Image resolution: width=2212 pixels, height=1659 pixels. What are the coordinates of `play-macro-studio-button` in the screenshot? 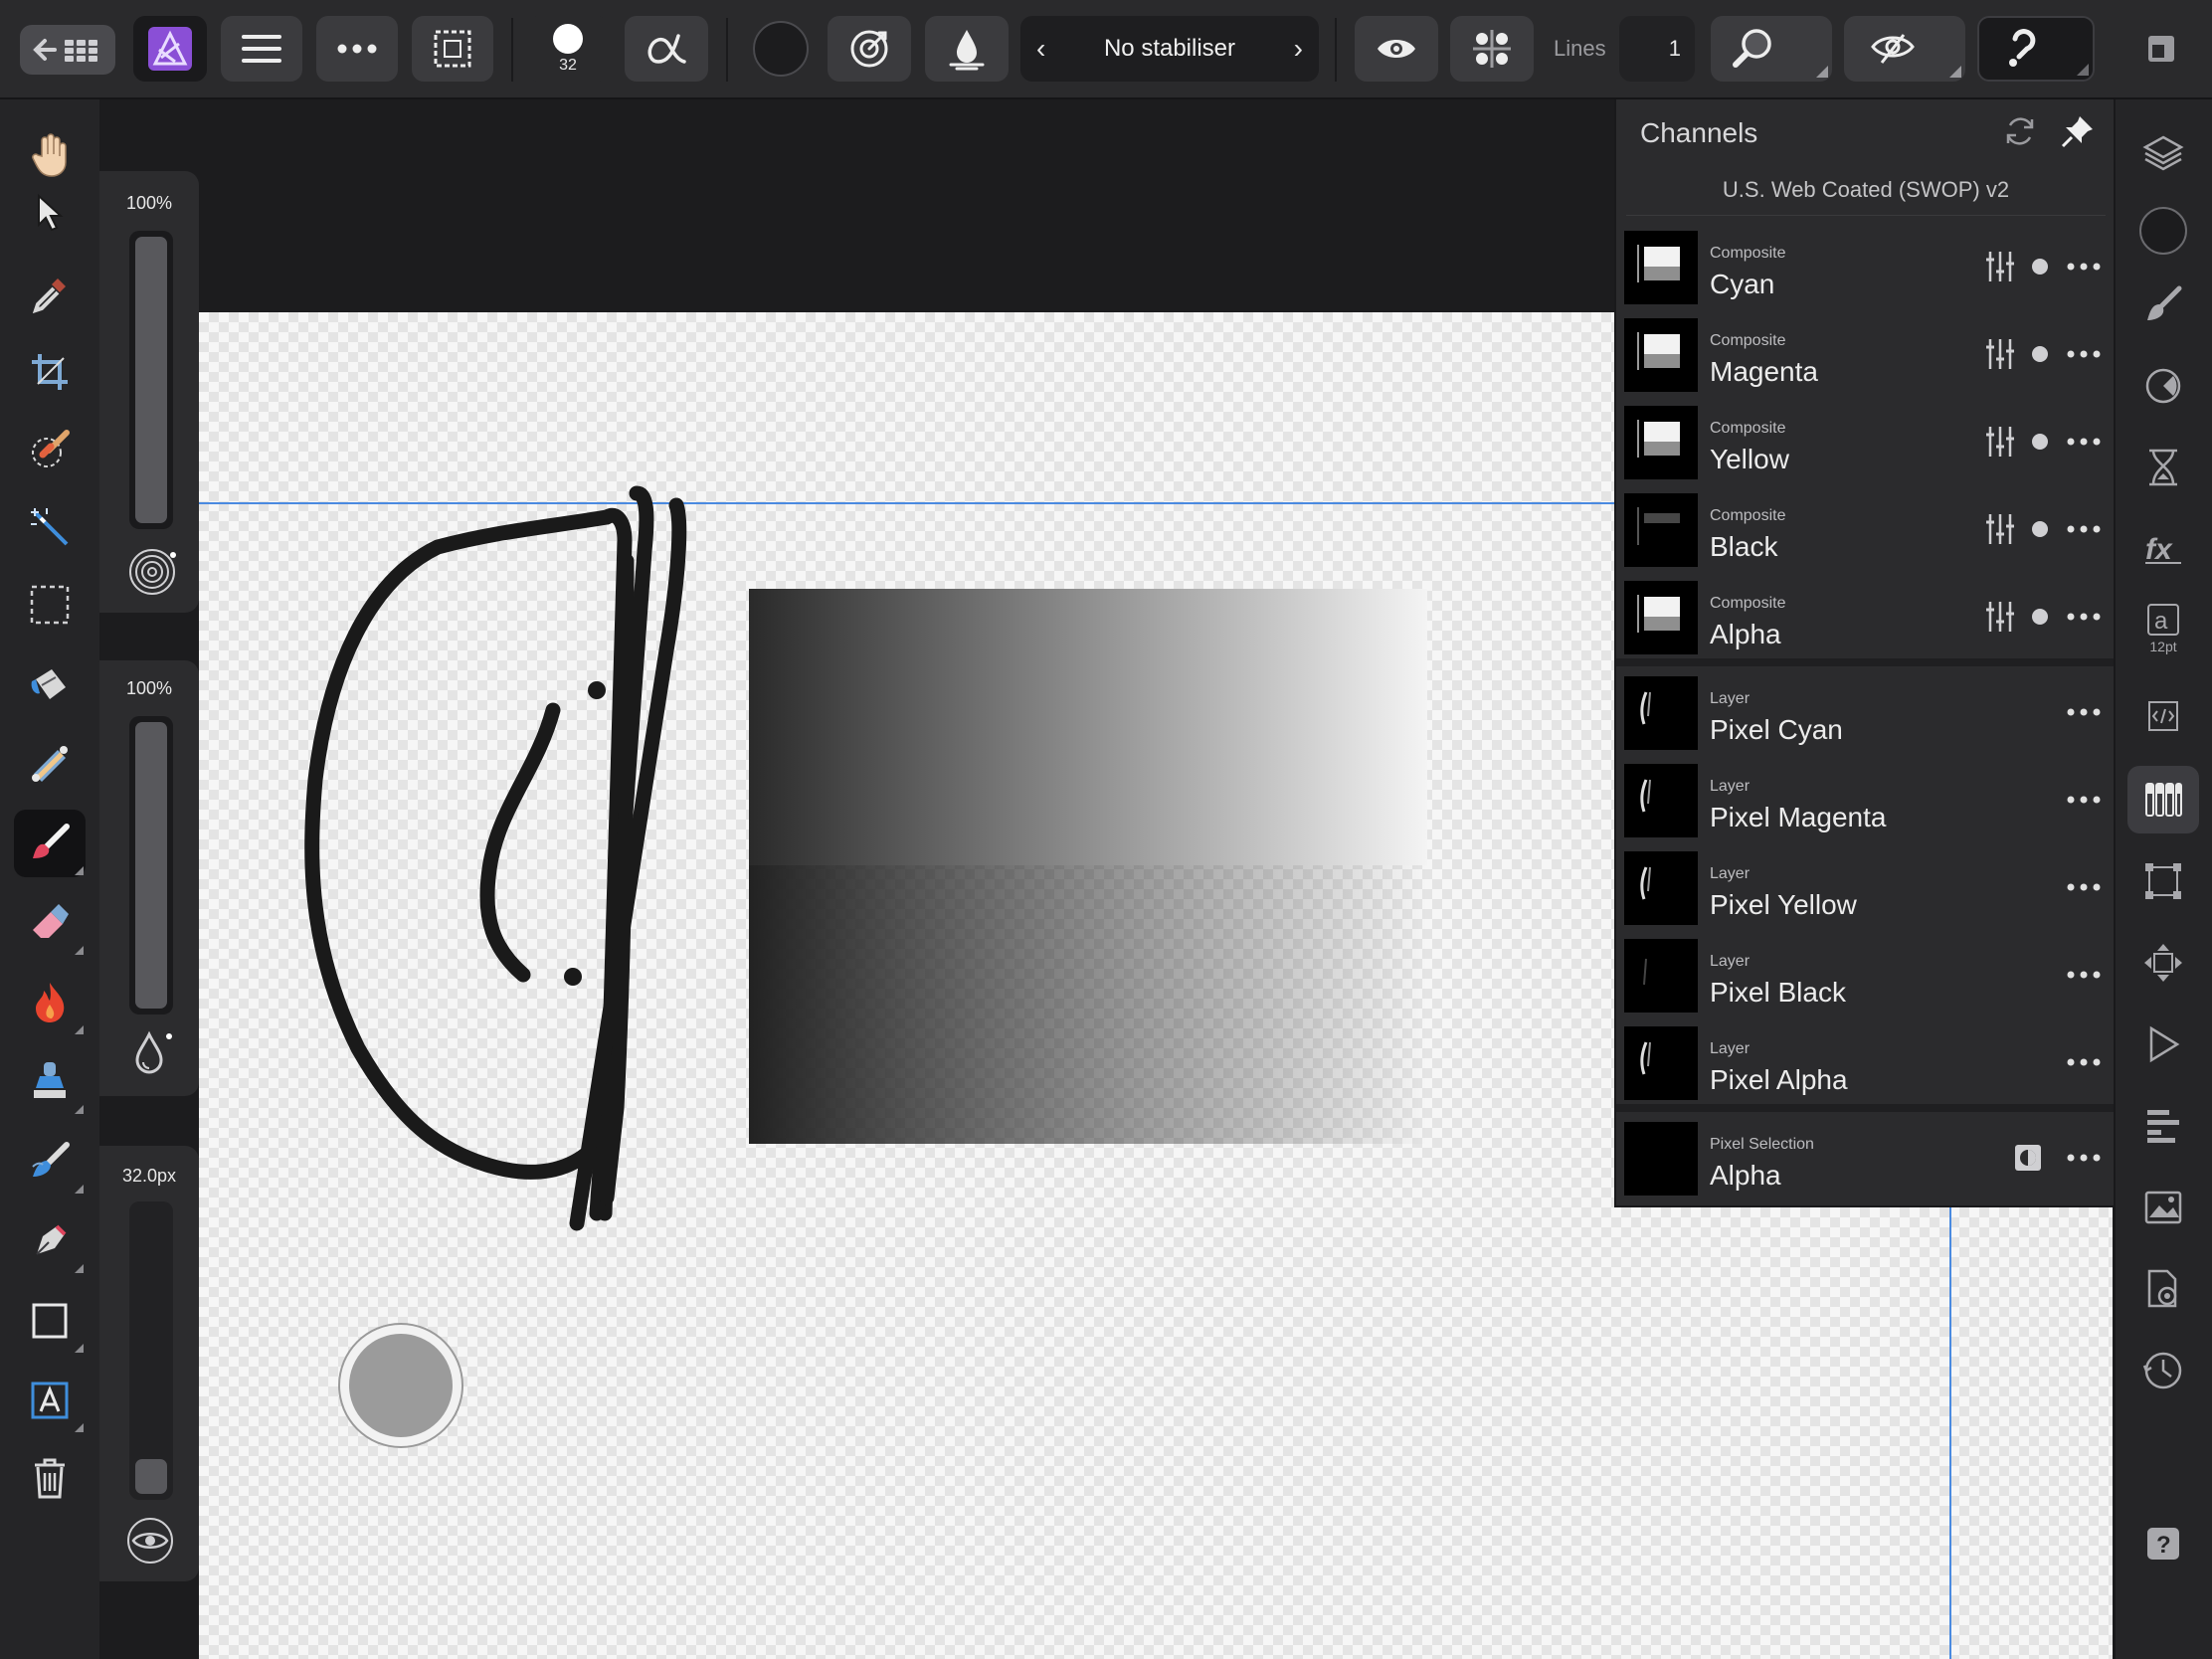 It's located at (2163, 1044).